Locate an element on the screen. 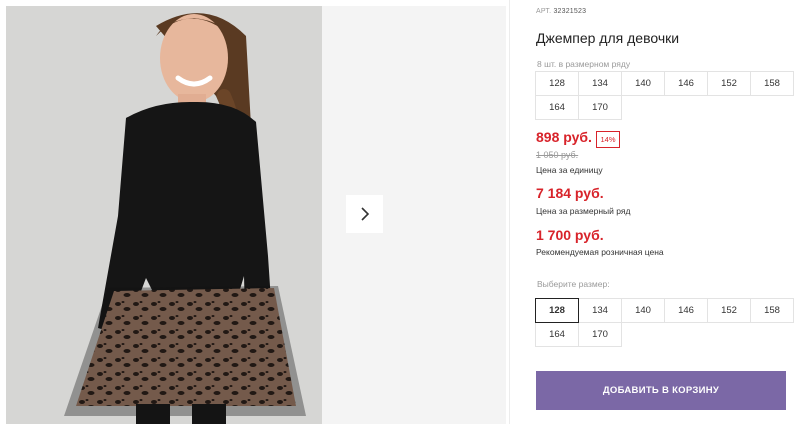  pack-size-cell: 140 is located at coordinates (643, 83).